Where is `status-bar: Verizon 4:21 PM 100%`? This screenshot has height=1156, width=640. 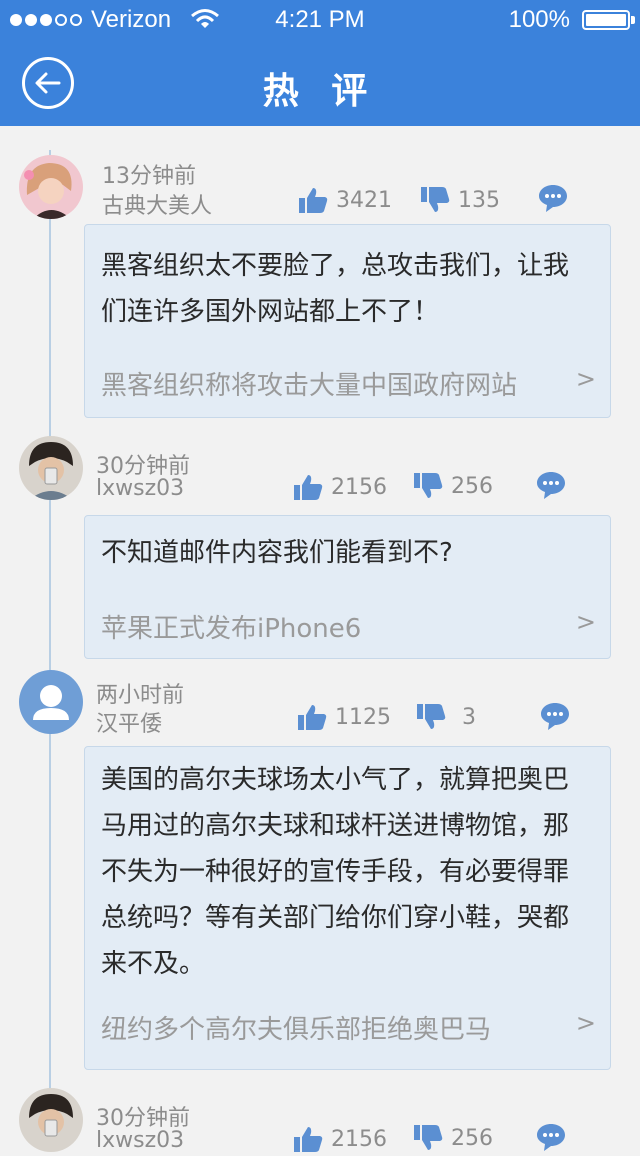
status-bar: Verizon 4:21 PM 100% is located at coordinates (320, 20).